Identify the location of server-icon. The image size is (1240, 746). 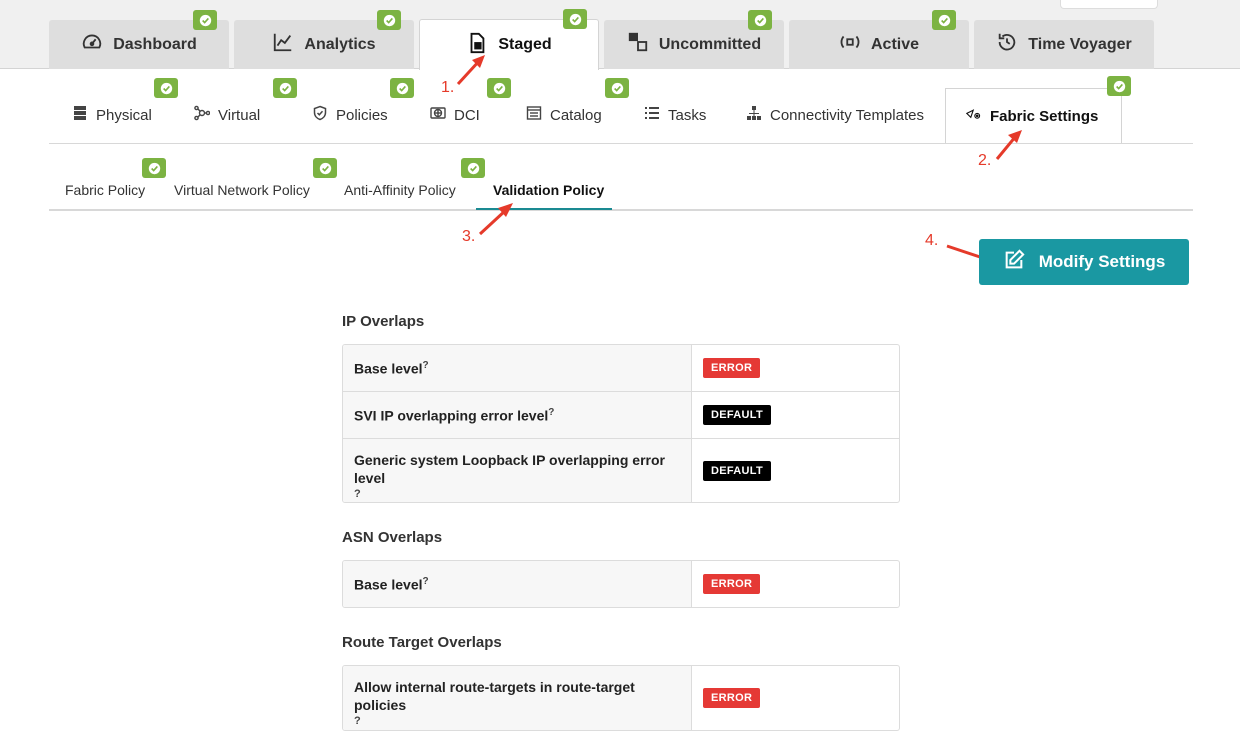
(80, 115).